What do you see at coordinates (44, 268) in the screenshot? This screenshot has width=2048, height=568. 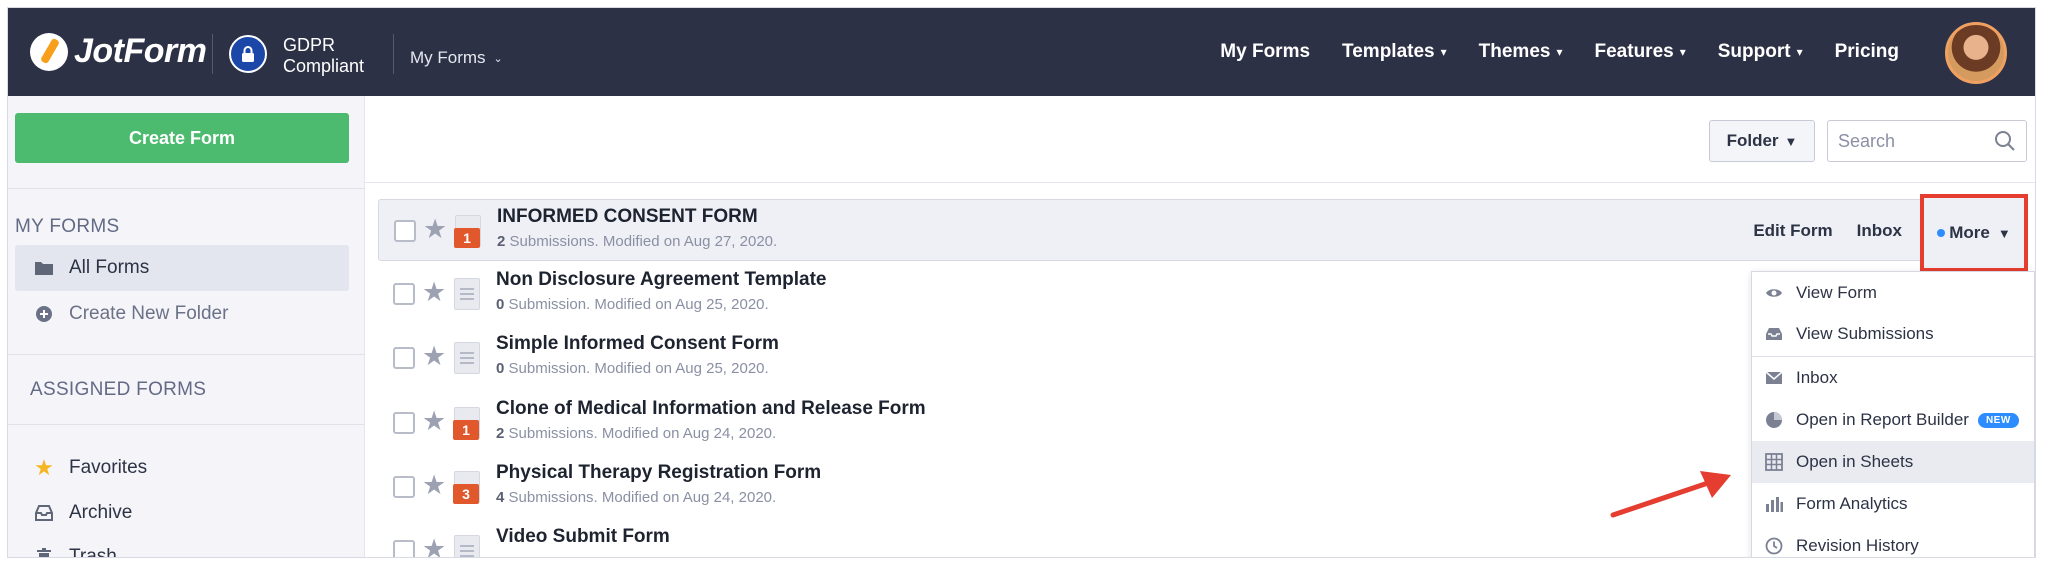 I see `folder-icon` at bounding box center [44, 268].